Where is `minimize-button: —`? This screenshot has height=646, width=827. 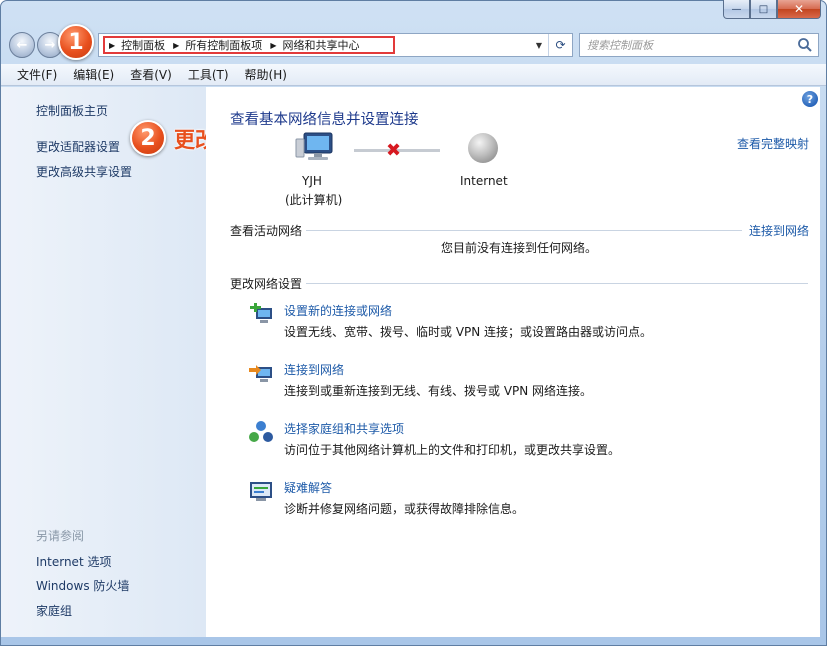 minimize-button: — is located at coordinates (736, 9).